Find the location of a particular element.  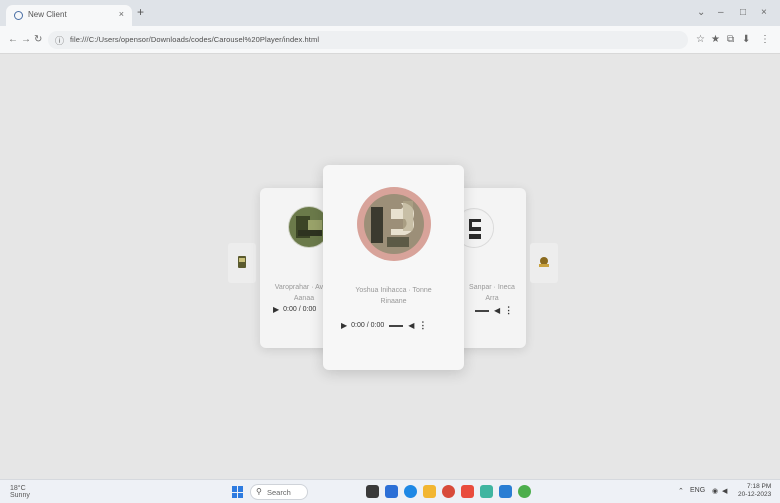

carousel-card-far-left is located at coordinates (242, 263).